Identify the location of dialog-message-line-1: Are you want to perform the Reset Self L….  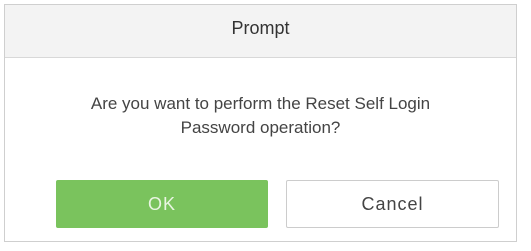
(260, 103).